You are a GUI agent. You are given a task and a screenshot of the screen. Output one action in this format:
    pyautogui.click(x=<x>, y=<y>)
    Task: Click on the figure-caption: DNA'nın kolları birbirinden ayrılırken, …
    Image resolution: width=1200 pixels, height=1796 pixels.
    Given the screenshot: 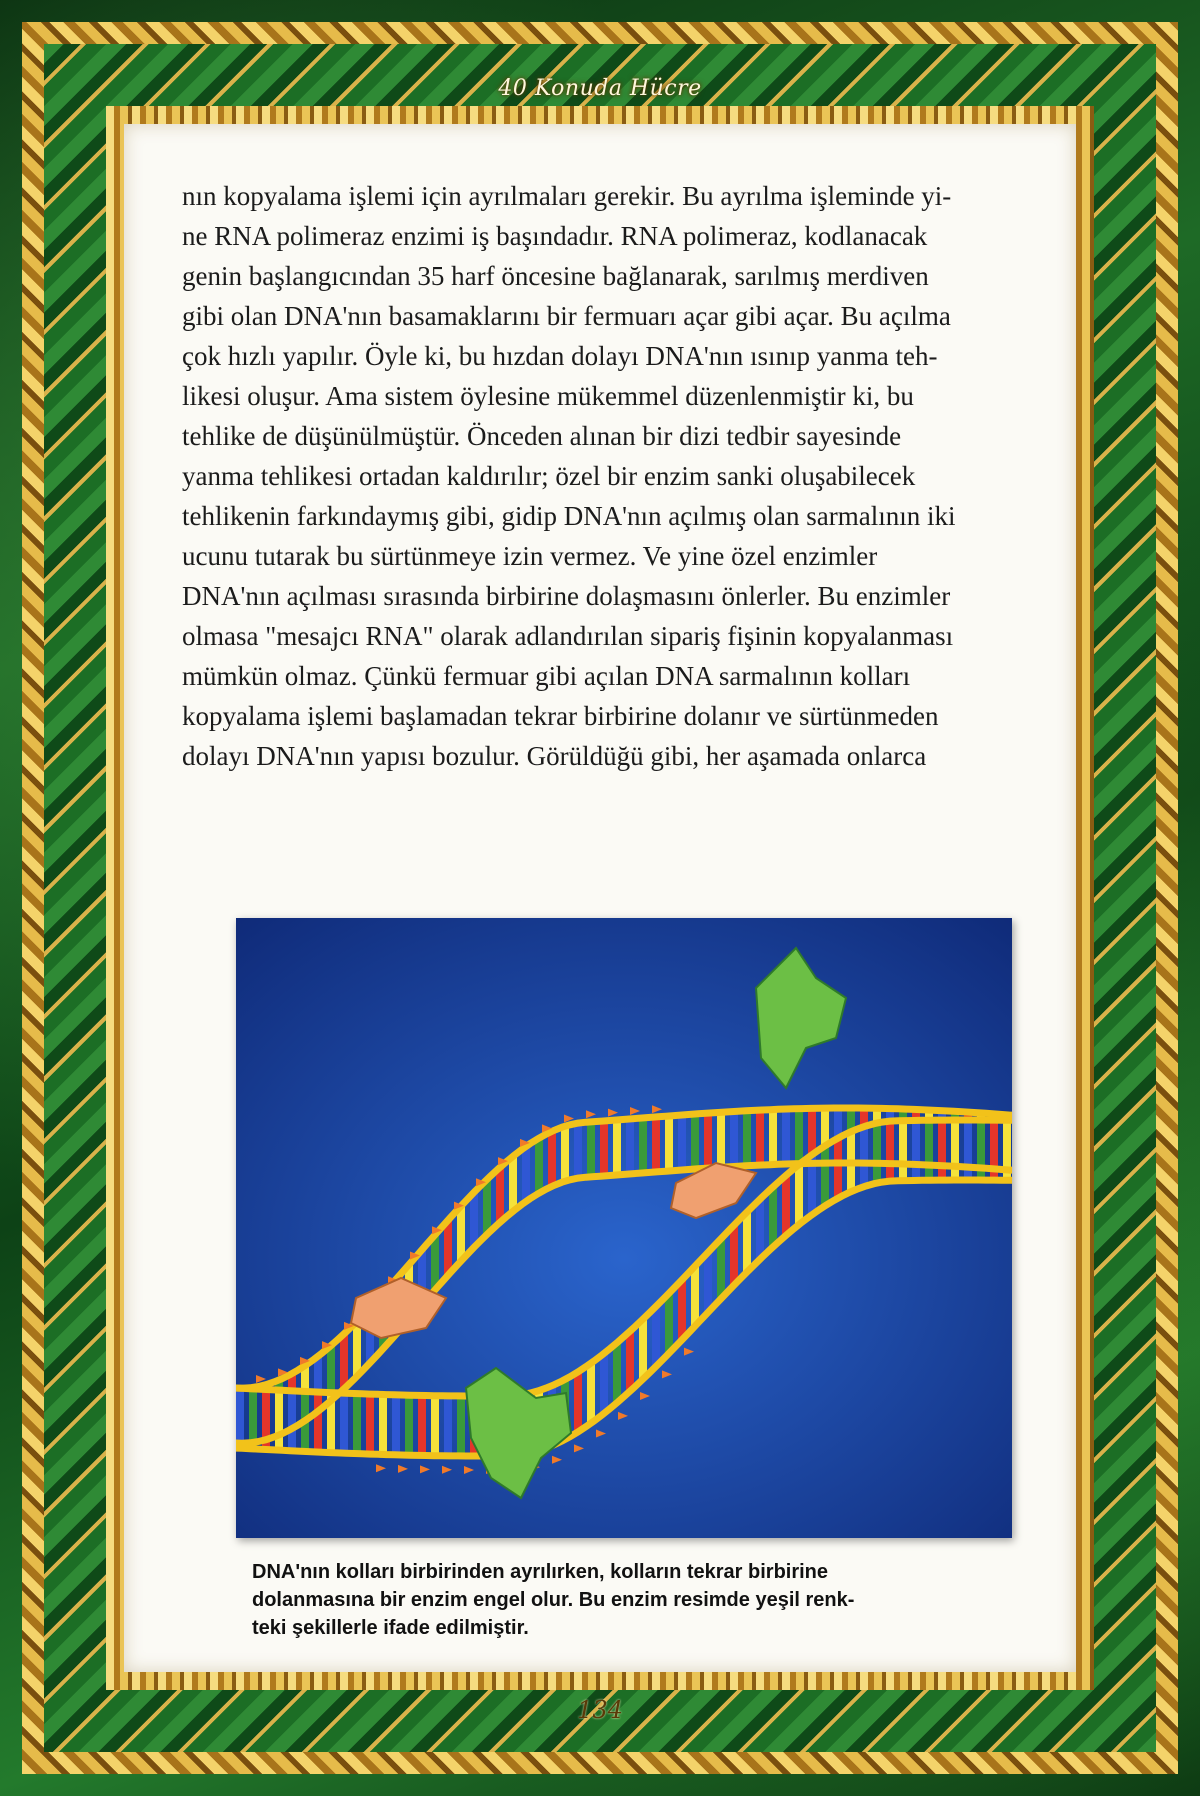 What is the action you would take?
    pyautogui.click(x=553, y=1600)
    